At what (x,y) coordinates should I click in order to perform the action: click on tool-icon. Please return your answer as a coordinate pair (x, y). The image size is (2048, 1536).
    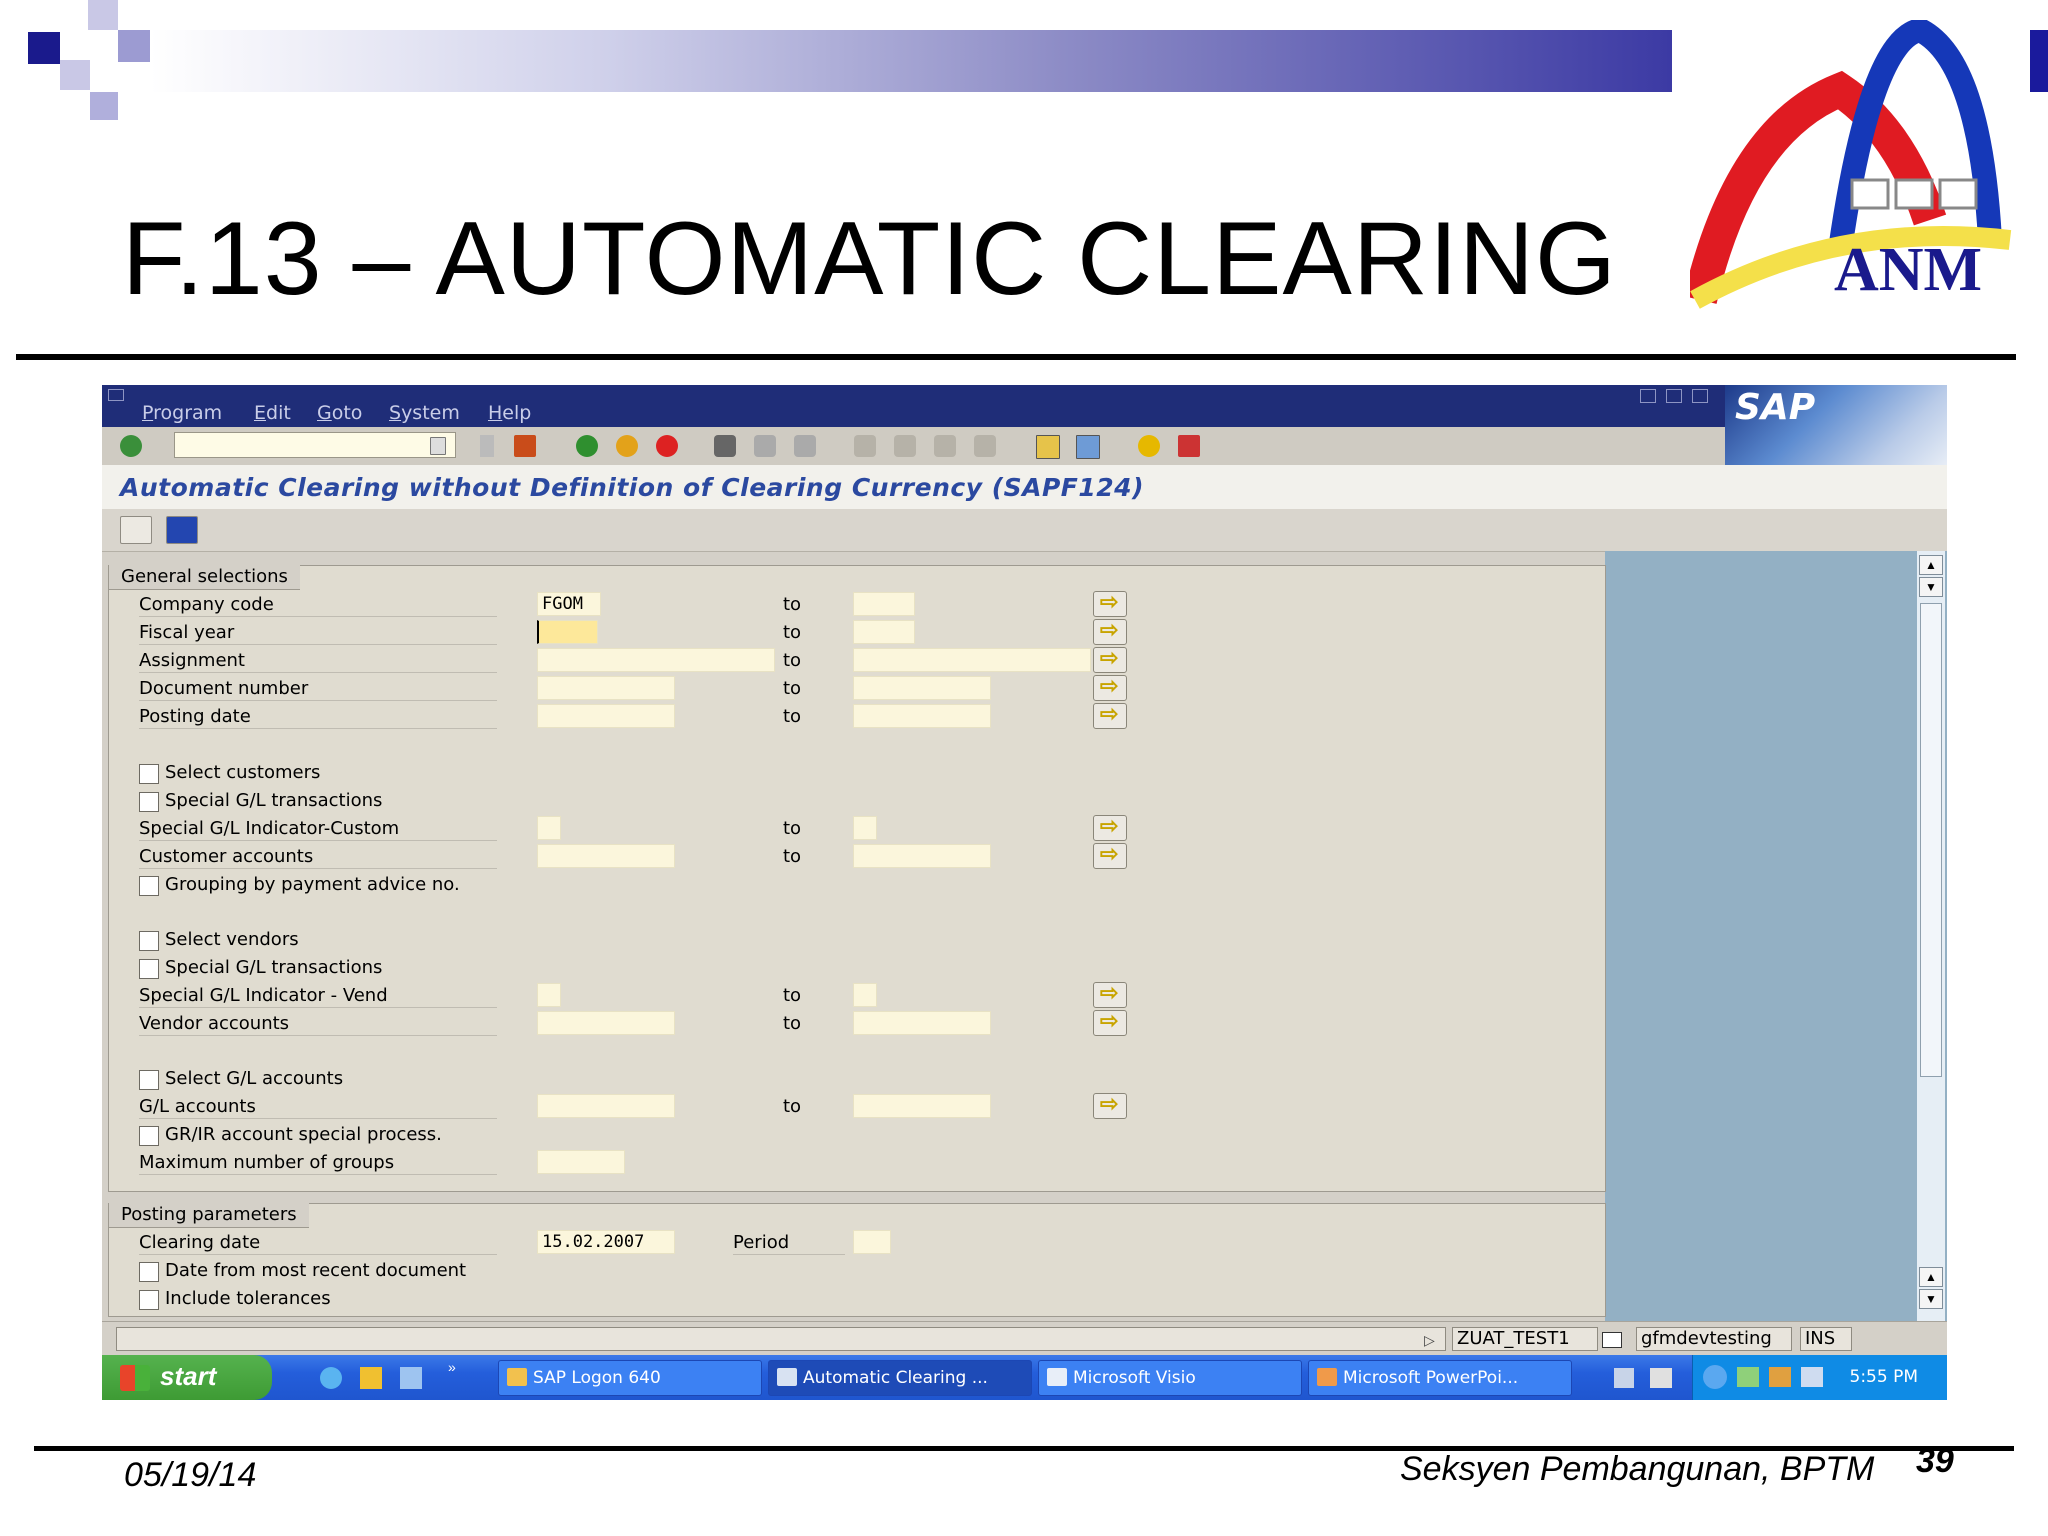
    Looking at the image, I should click on (1624, 1378).